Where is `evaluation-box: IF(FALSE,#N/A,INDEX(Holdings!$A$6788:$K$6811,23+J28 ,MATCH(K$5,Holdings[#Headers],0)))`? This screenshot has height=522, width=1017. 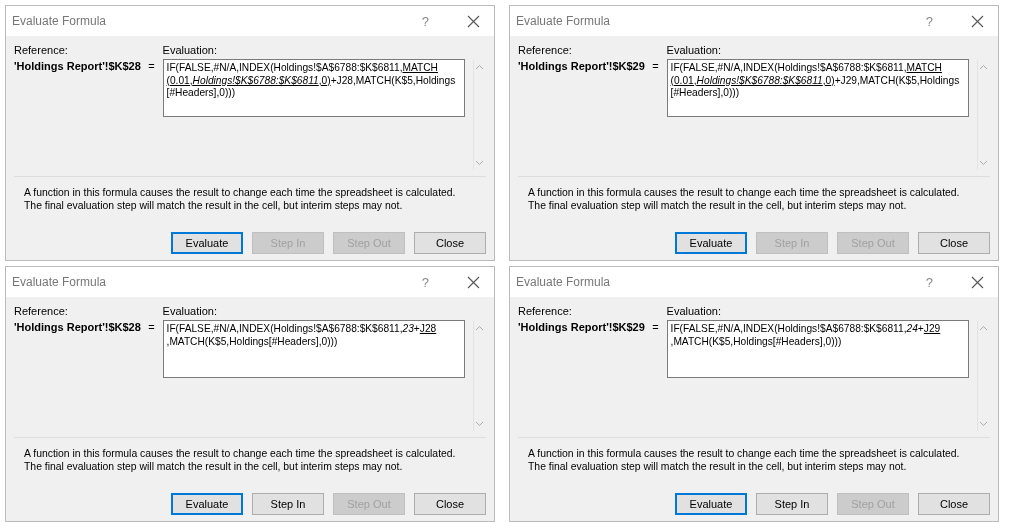 evaluation-box: IF(FALSE,#N/A,INDEX(Holdings!$A$6788:$K$6811,23+J28 ,MATCH(K$5,Holdings[#Headers],0))) is located at coordinates (313, 349).